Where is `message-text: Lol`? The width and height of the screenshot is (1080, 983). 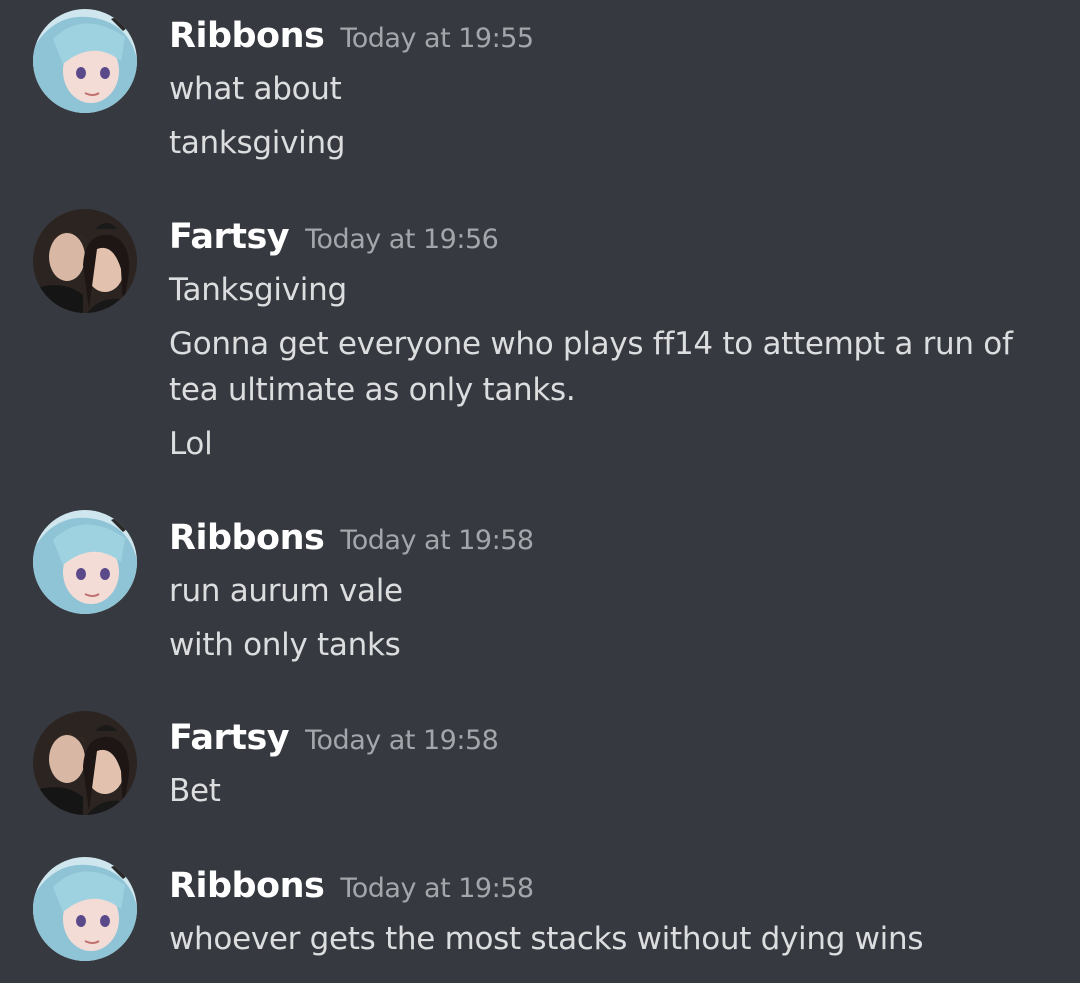 message-text: Lol is located at coordinates (191, 444).